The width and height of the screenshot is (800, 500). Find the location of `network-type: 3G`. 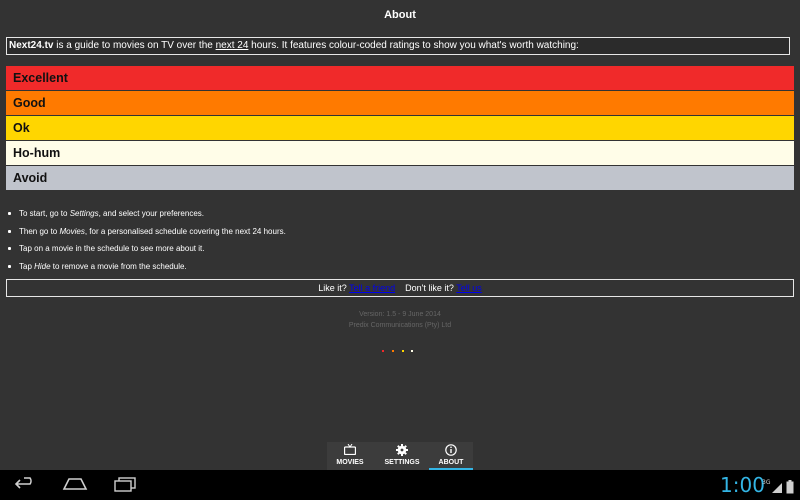

network-type: 3G is located at coordinates (766, 482).